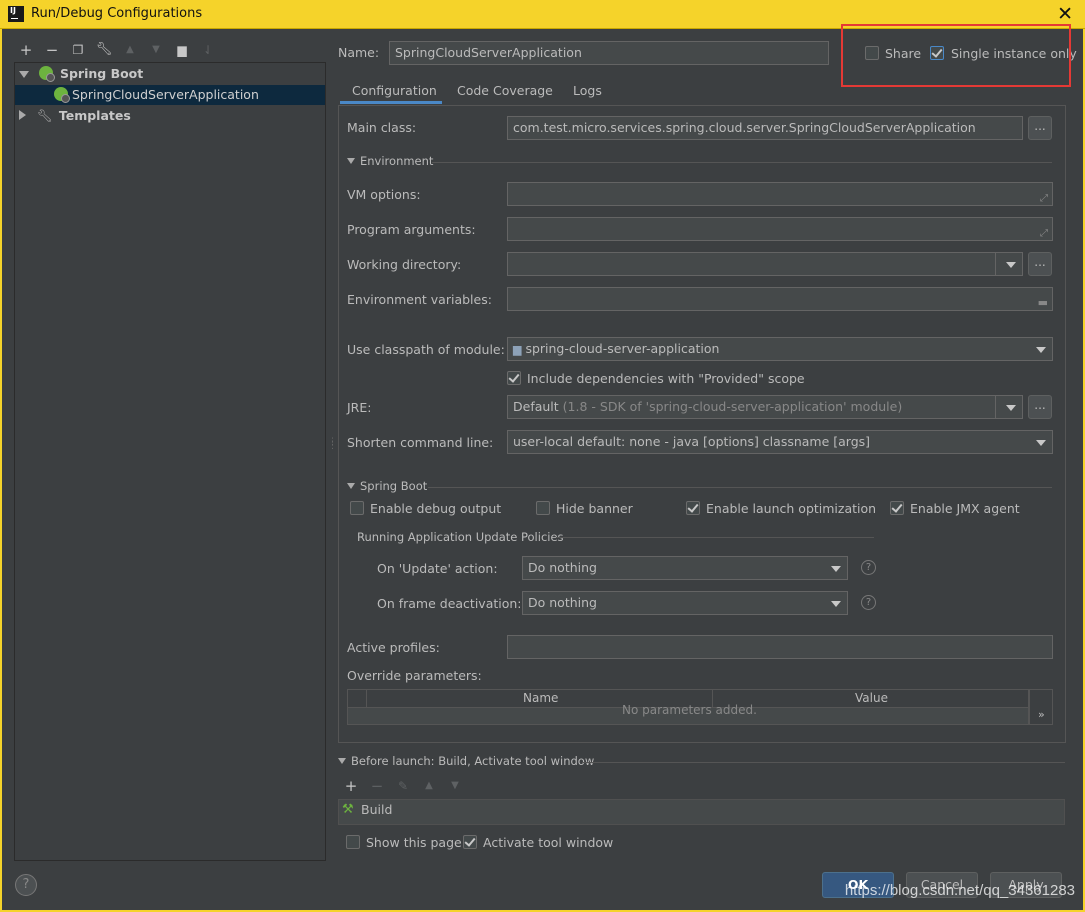 The width and height of the screenshot is (1085, 912). What do you see at coordinates (897, 508) in the screenshot?
I see `jmx-agent-checkbox` at bounding box center [897, 508].